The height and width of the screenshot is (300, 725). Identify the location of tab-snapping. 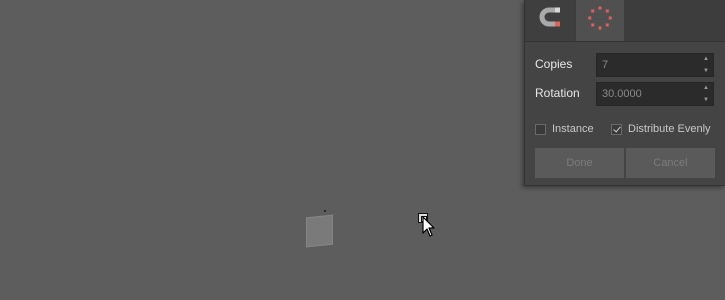
(551, 20).